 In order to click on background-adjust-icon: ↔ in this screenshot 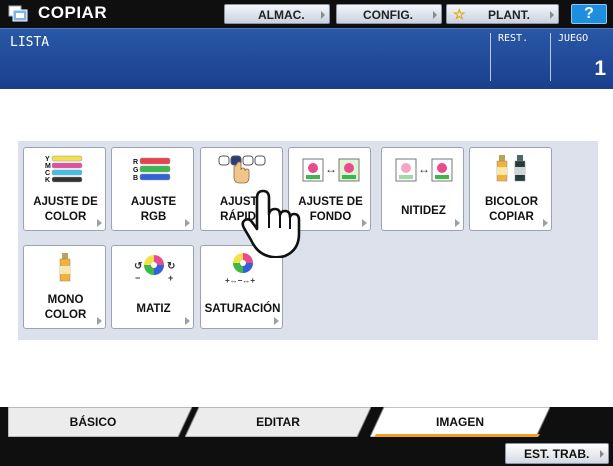, I will do `click(331, 170)`.